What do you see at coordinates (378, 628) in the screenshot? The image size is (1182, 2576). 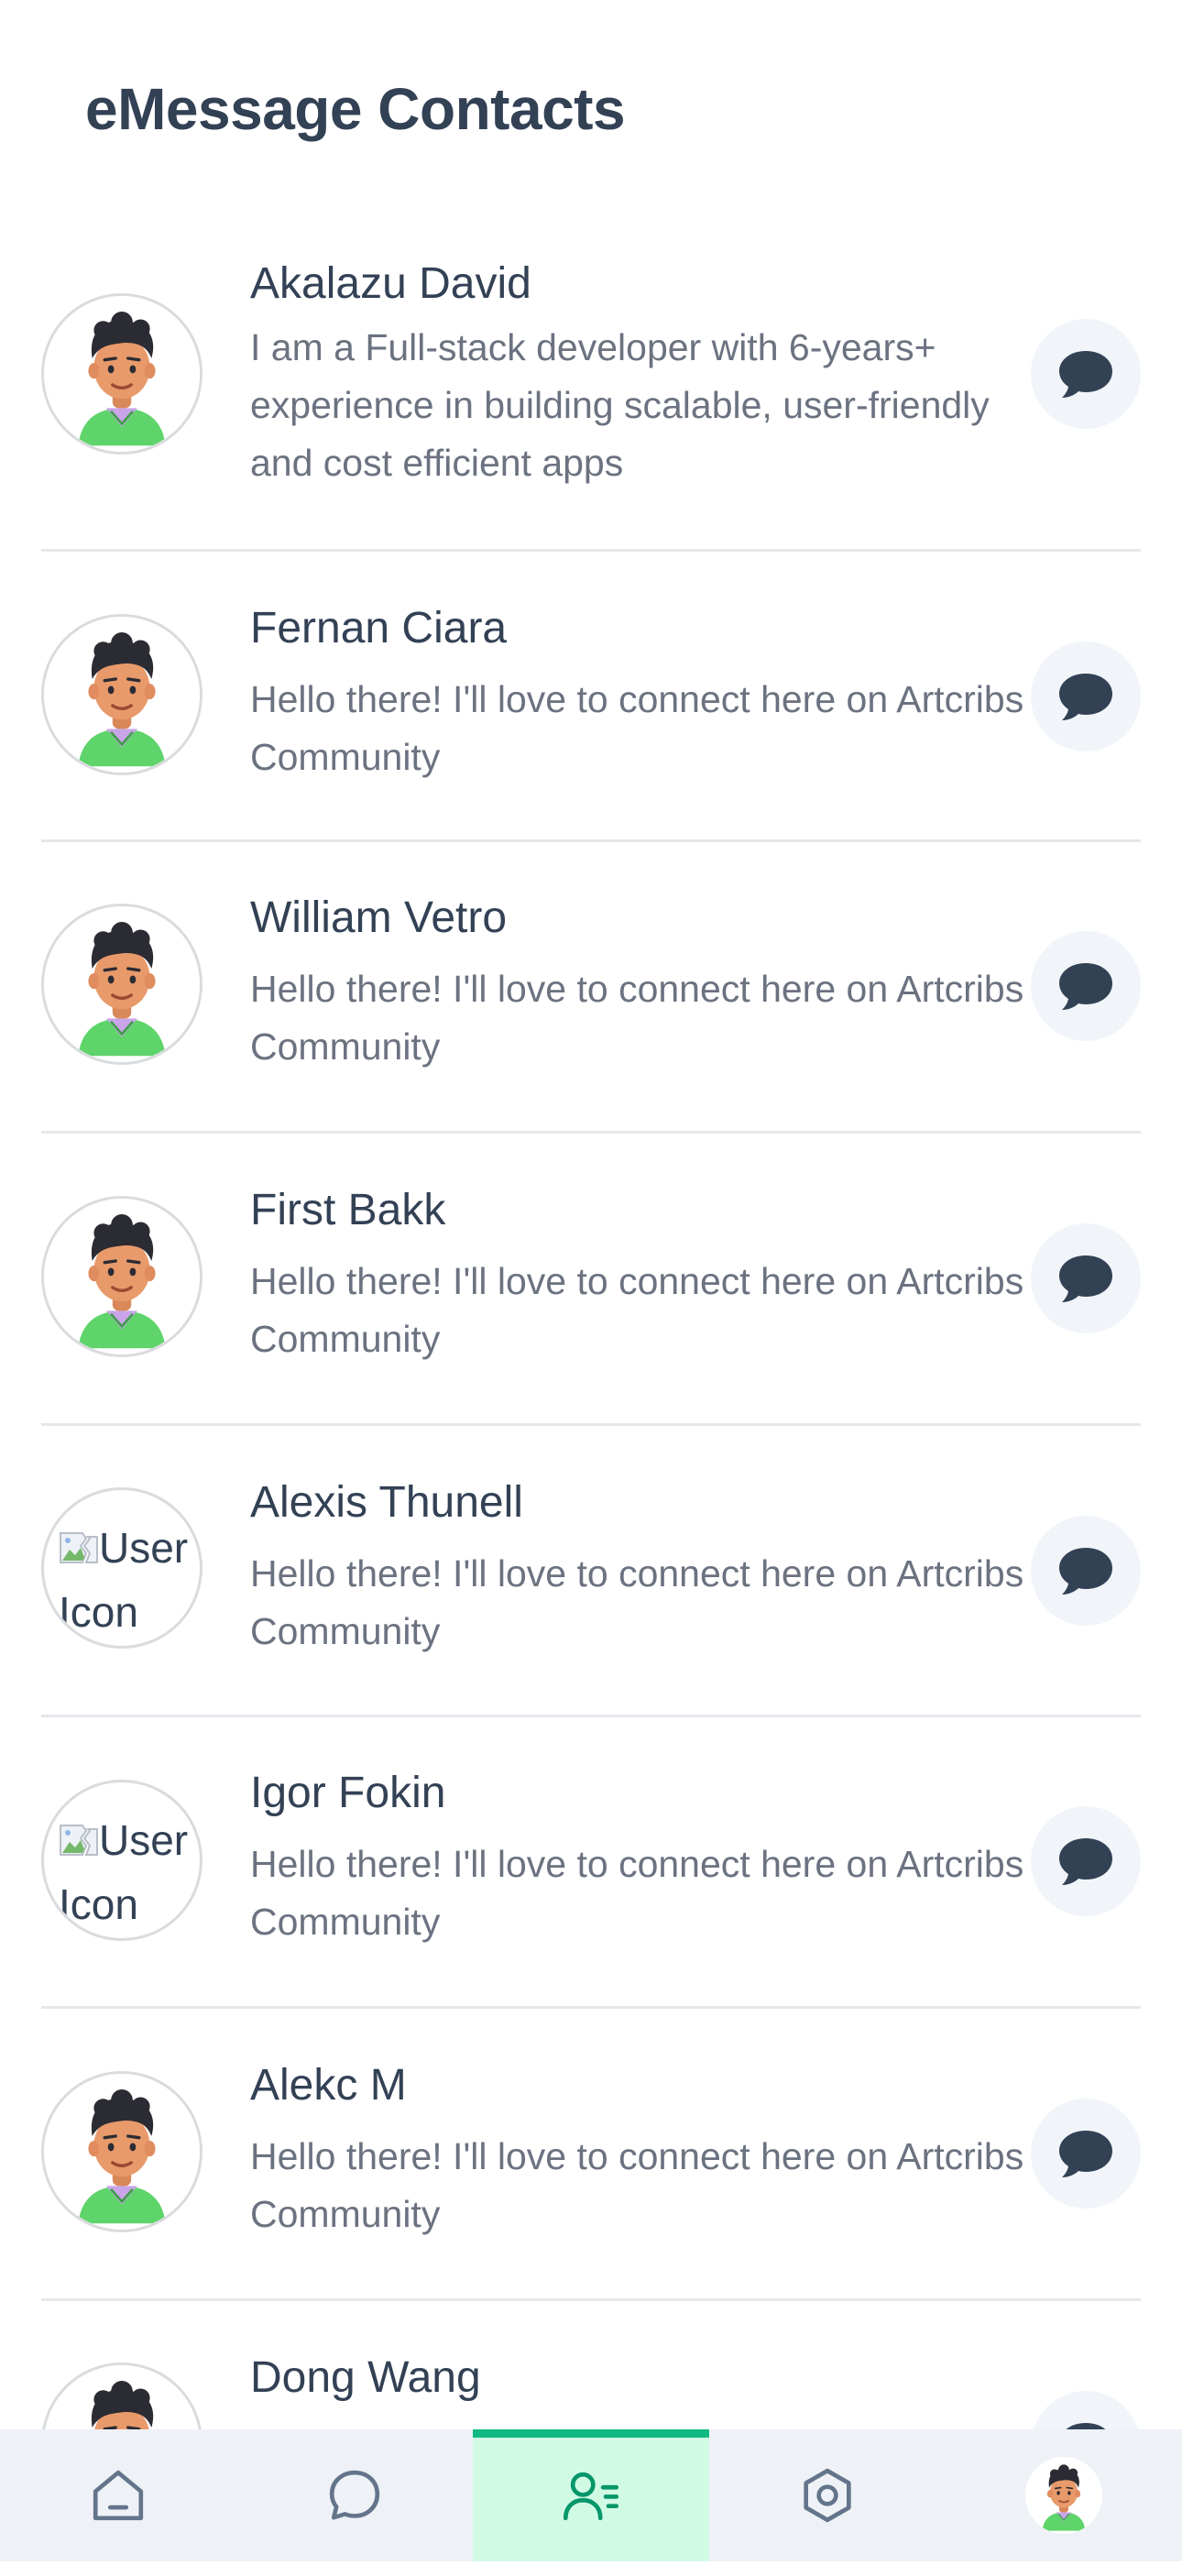 I see `contact-name: Fernan Ciara` at bounding box center [378, 628].